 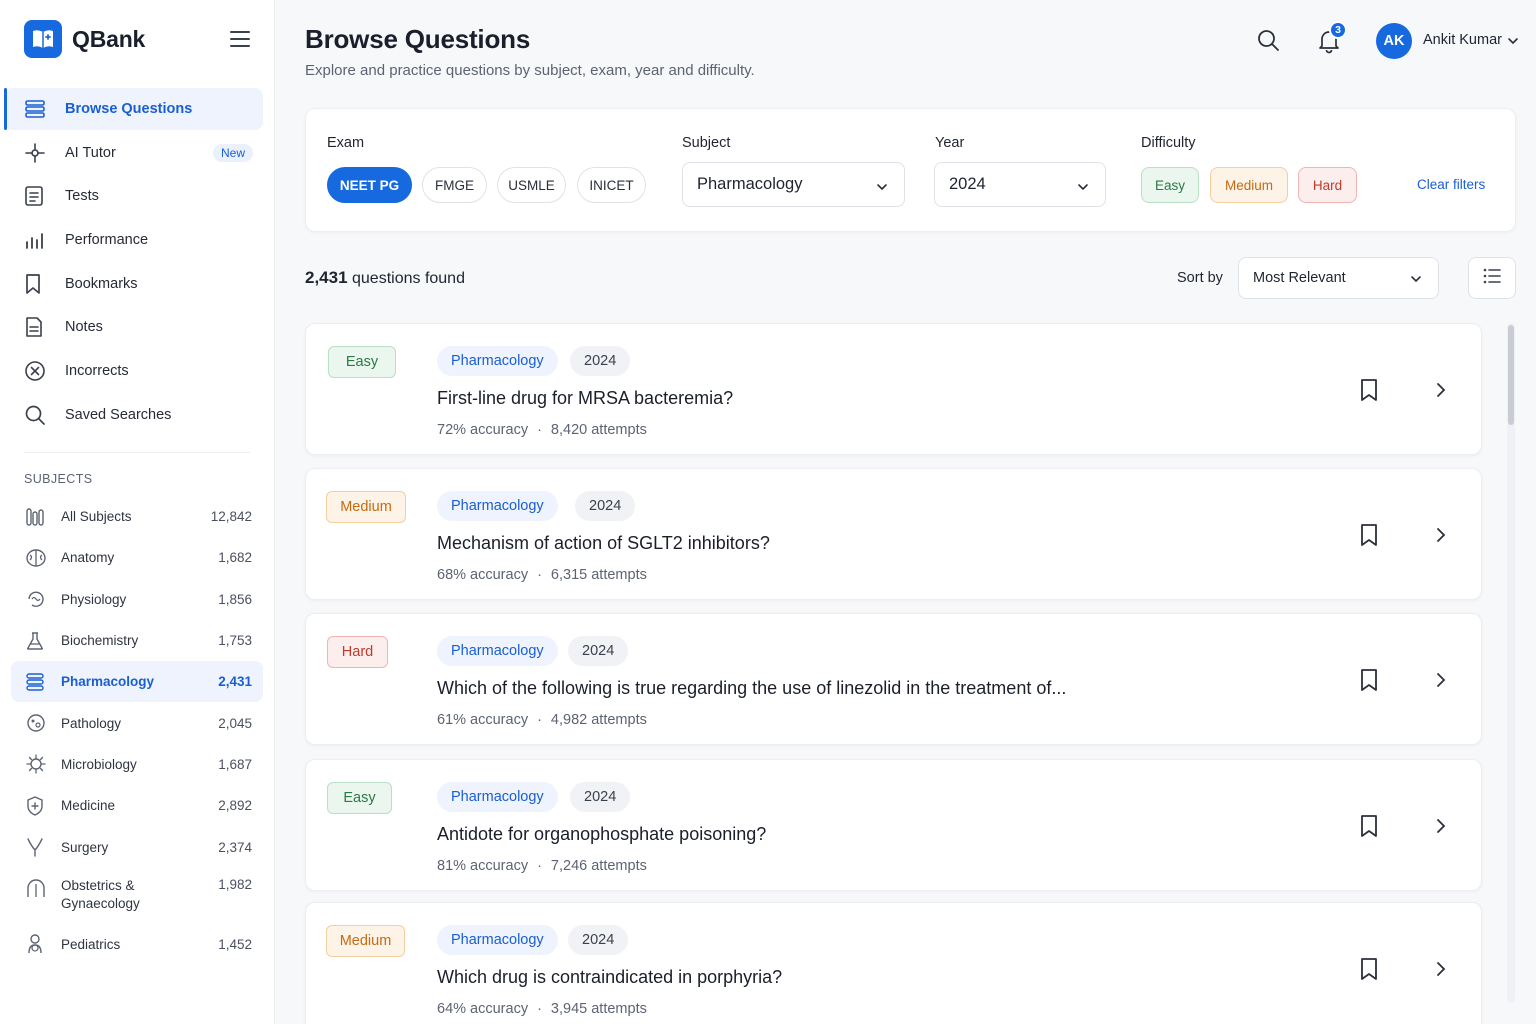 What do you see at coordinates (611, 185) in the screenshot?
I see `exam-chip-inicet: INICET` at bounding box center [611, 185].